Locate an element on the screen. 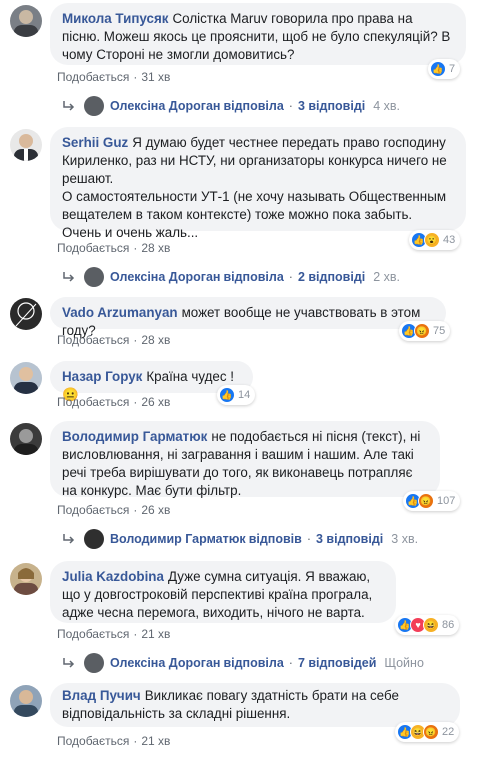 This screenshot has height=757, width=494. comment-actions: Подобається · 31 хв is located at coordinates (114, 77).